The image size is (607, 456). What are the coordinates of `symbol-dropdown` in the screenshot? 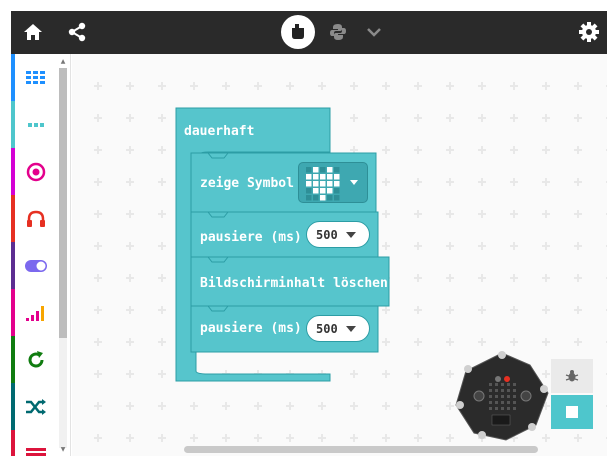 It's located at (333, 182).